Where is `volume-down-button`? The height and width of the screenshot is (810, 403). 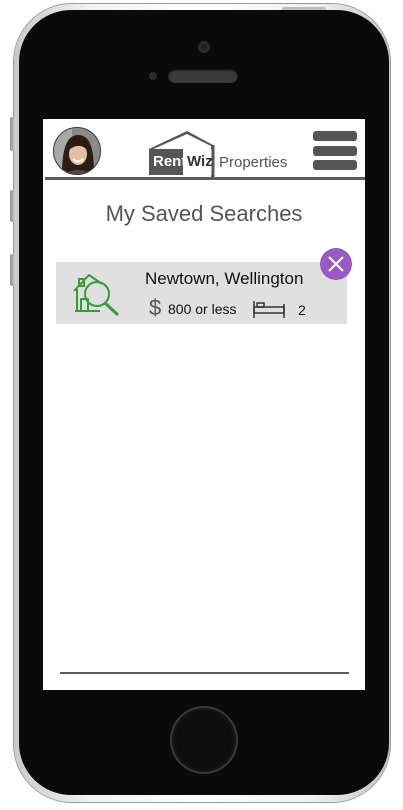 volume-down-button is located at coordinates (13, 270).